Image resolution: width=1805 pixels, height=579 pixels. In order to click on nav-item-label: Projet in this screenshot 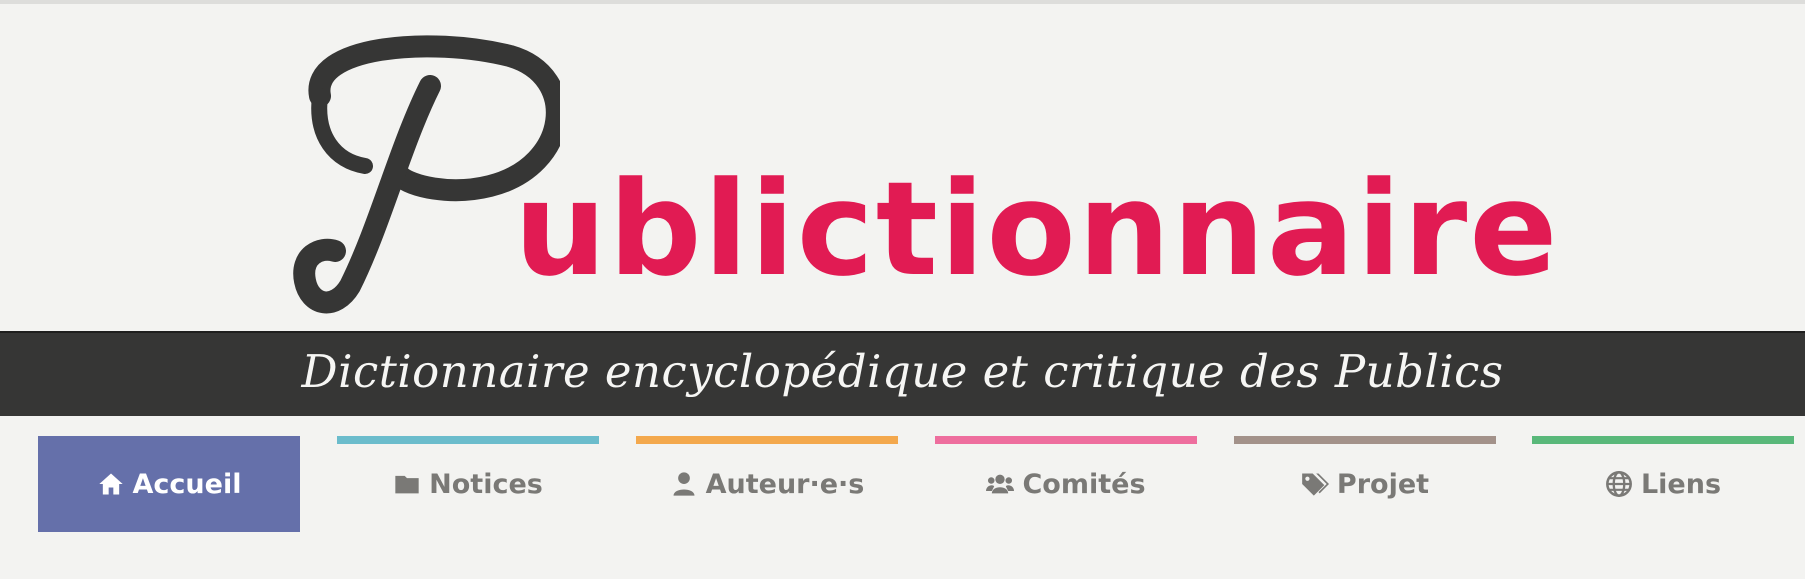, I will do `click(1383, 484)`.